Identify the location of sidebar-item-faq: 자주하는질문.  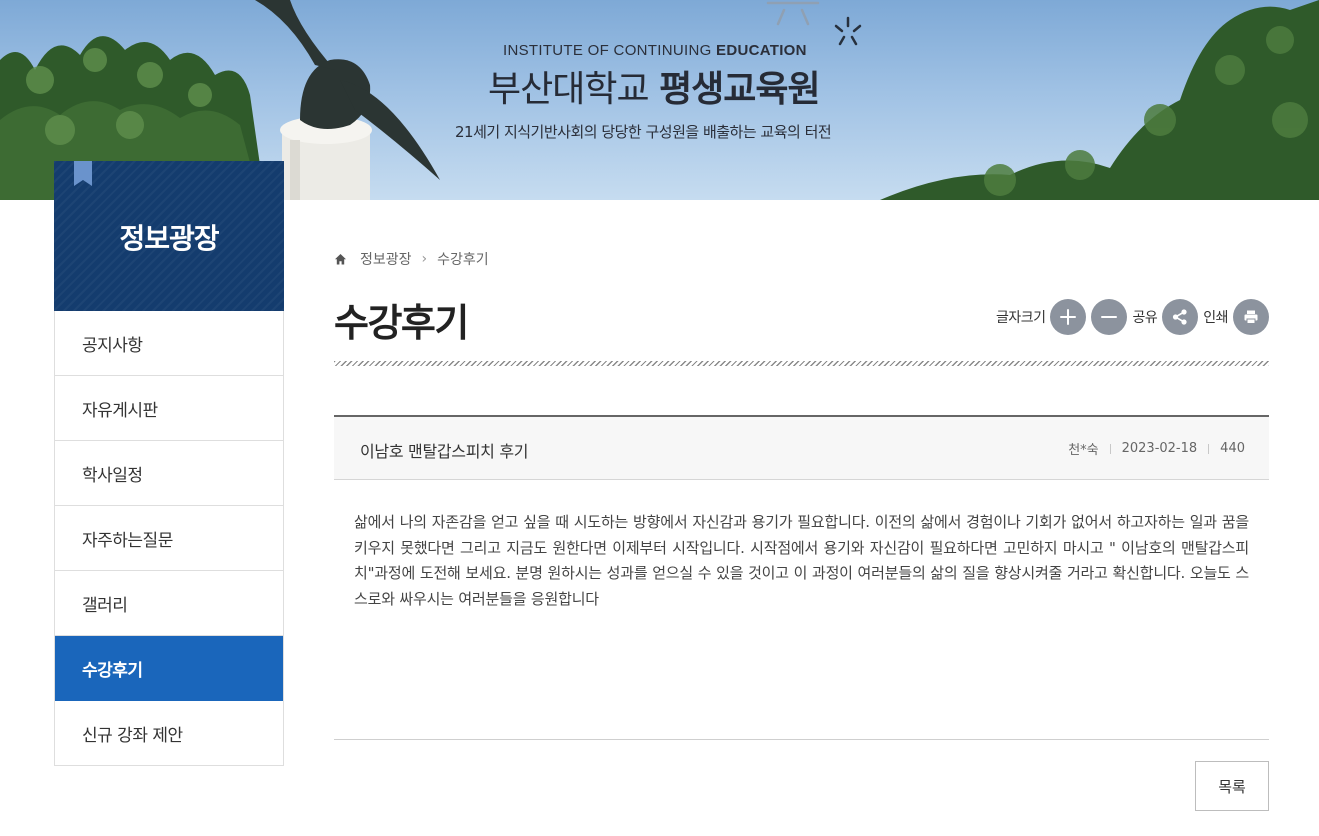
(169, 538).